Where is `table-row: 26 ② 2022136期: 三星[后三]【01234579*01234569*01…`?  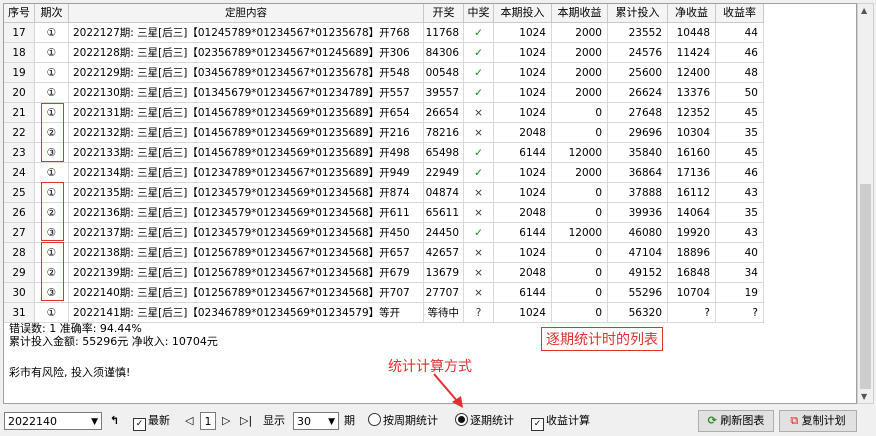 table-row: 26 ② 2022136期: 三星[后三]【01234579*01234569*01… is located at coordinates (430, 213).